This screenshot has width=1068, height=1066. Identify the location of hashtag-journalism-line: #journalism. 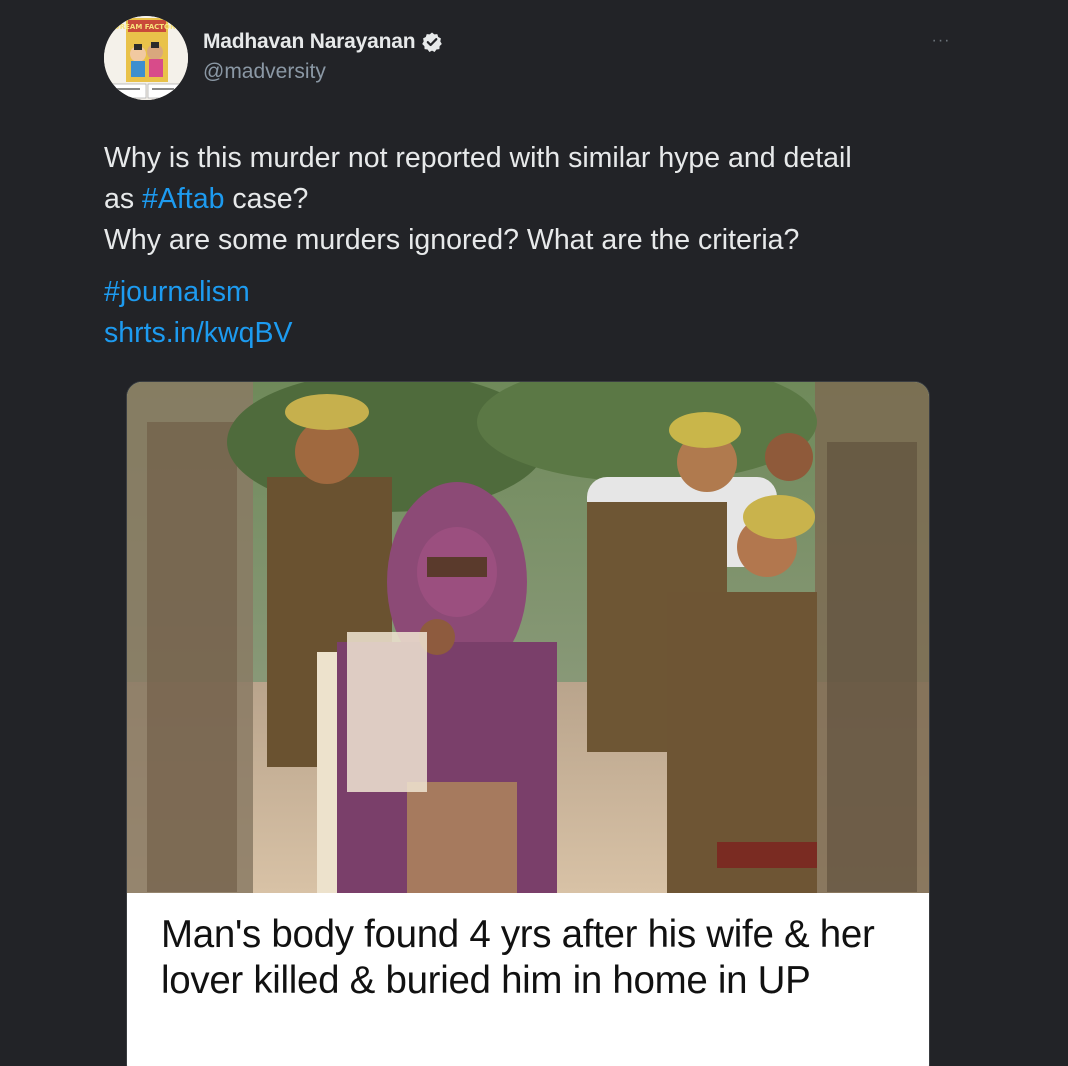
(524, 292).